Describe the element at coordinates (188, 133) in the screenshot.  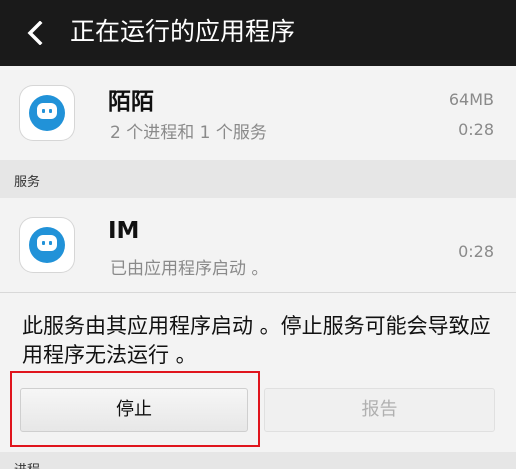
I see `app-process-summary: 2 个进程和 1 个服务` at that location.